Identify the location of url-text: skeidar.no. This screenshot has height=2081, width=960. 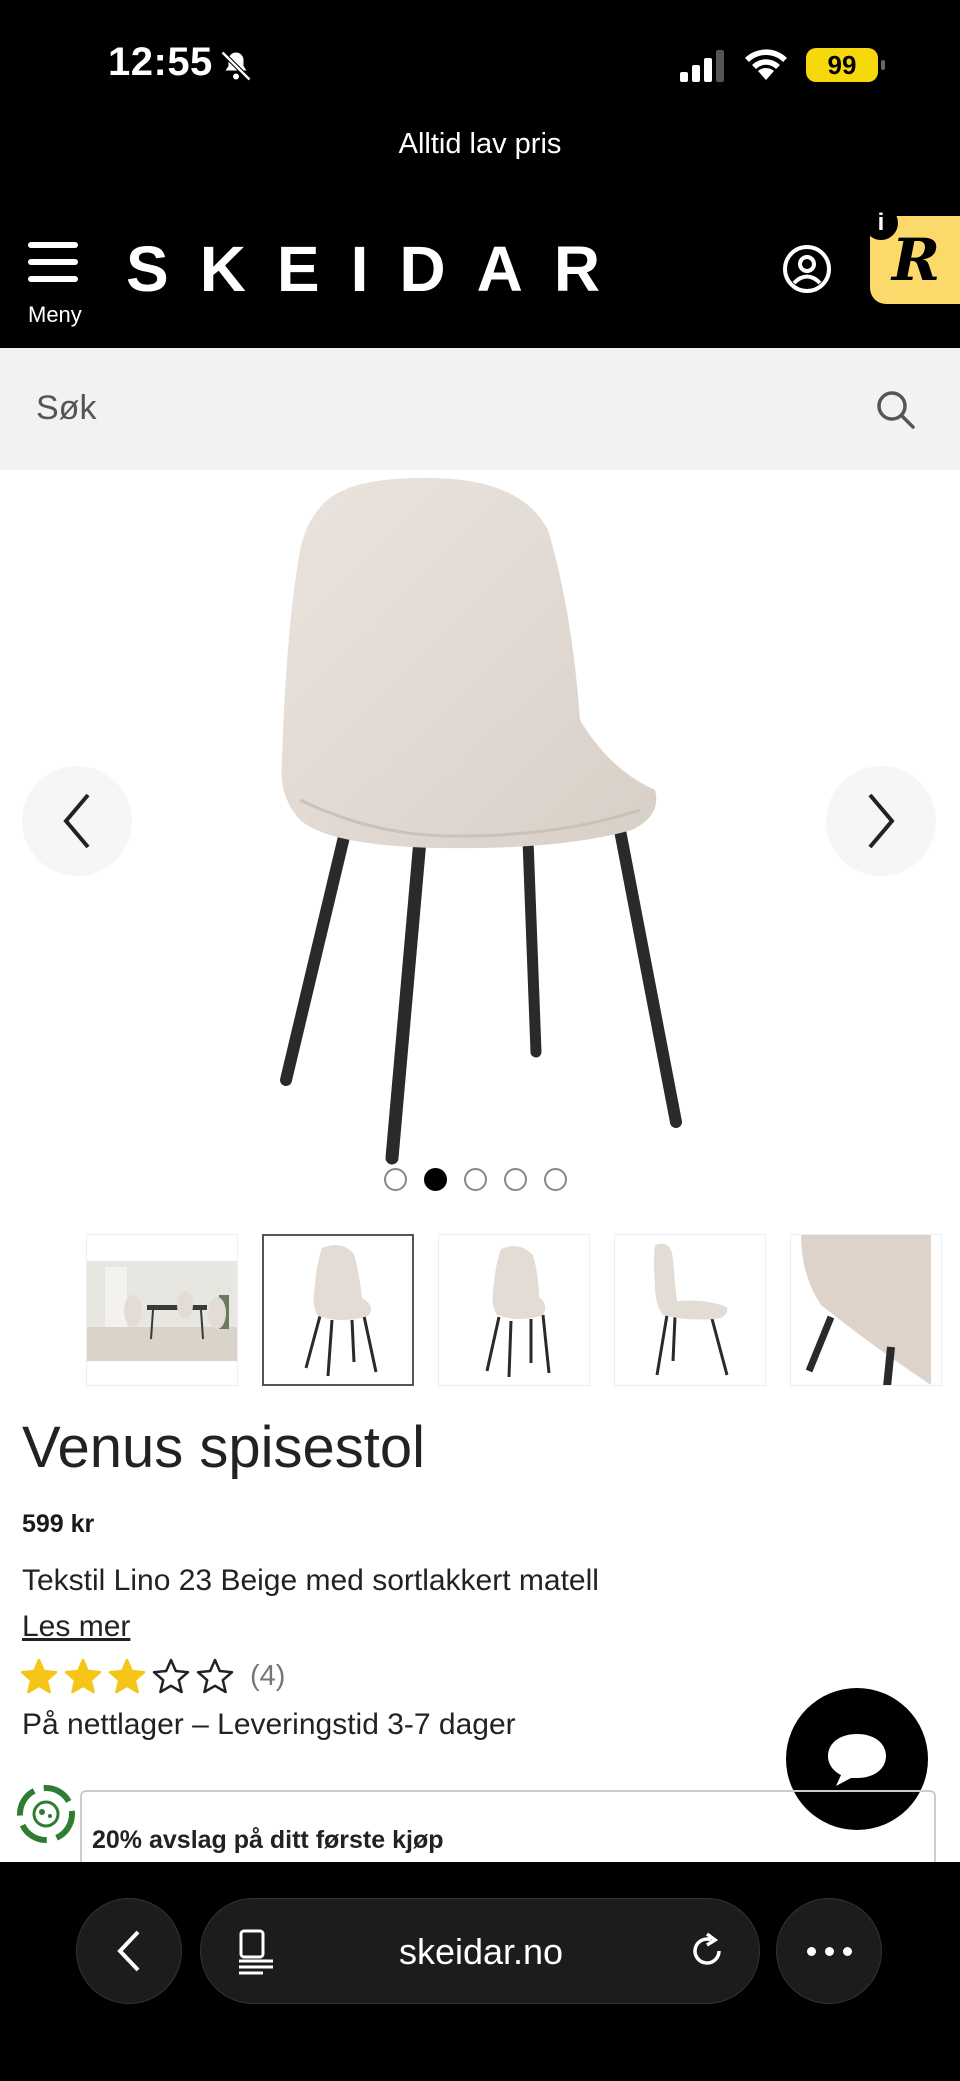
(481, 1952).